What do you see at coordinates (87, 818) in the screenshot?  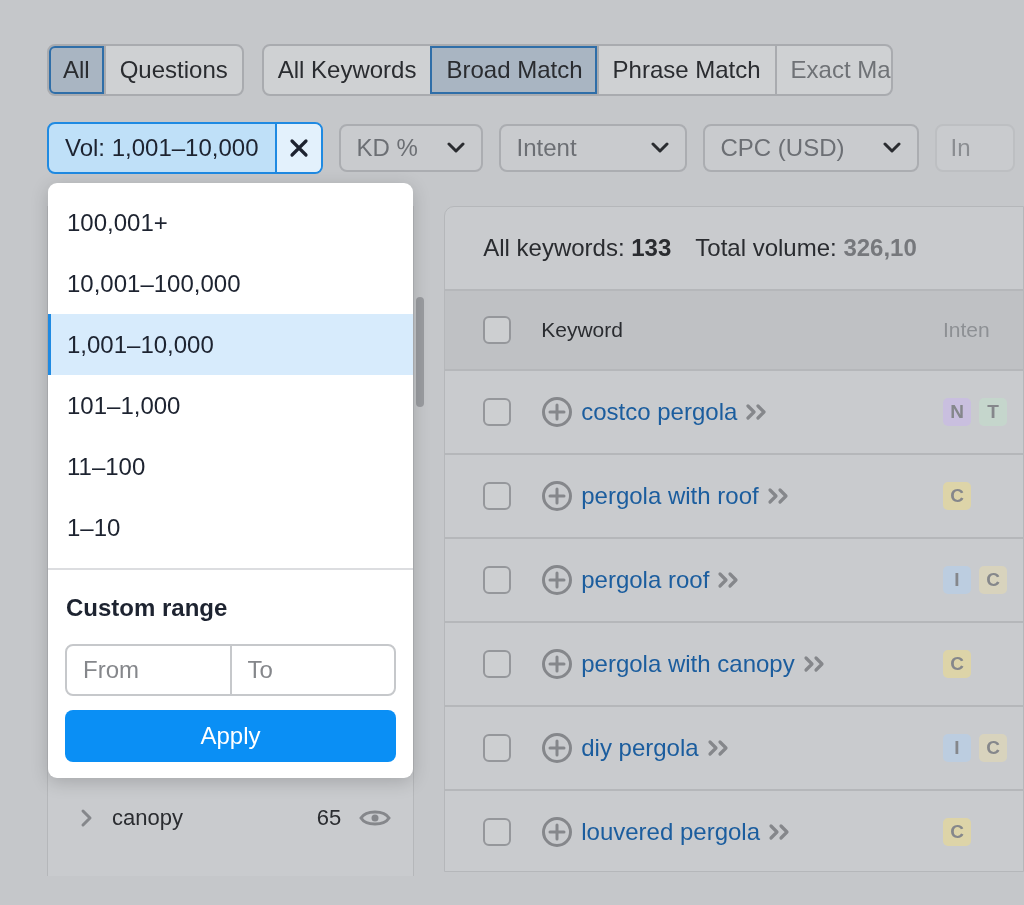 I see `chevron-right-icon` at bounding box center [87, 818].